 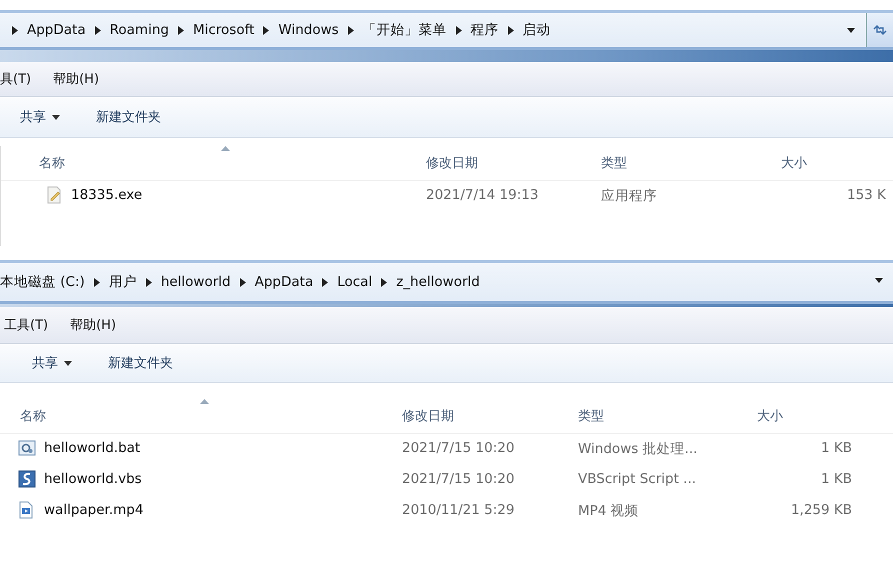 What do you see at coordinates (27, 479) in the screenshot?
I see `script-icon` at bounding box center [27, 479].